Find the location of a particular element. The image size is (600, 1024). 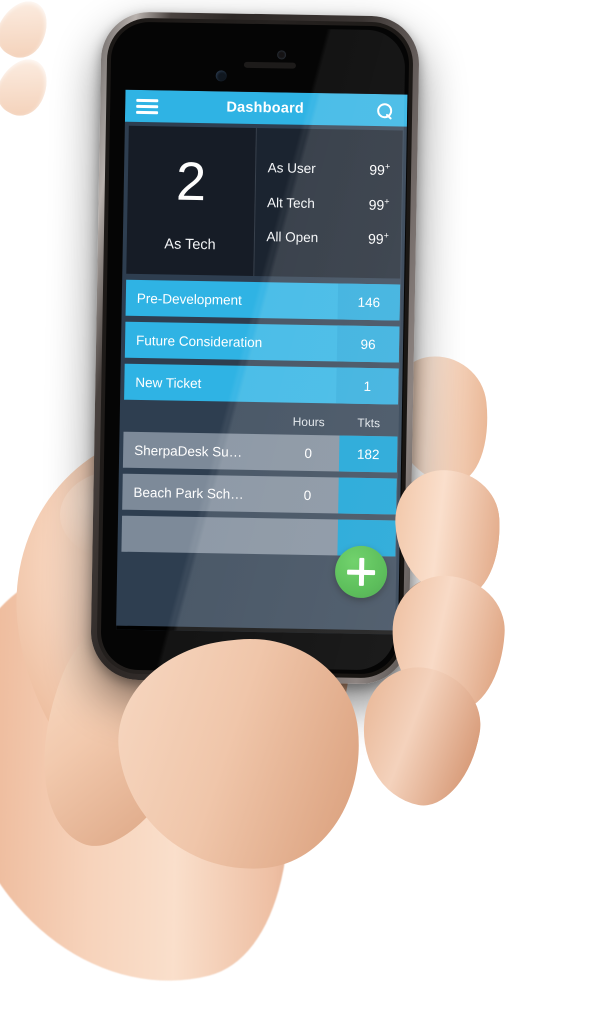

account-tickets is located at coordinates (367, 496).